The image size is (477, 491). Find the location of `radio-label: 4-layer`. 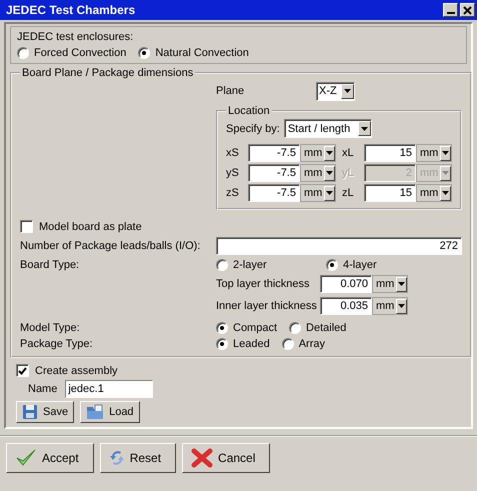

radio-label: 4-layer is located at coordinates (360, 265).